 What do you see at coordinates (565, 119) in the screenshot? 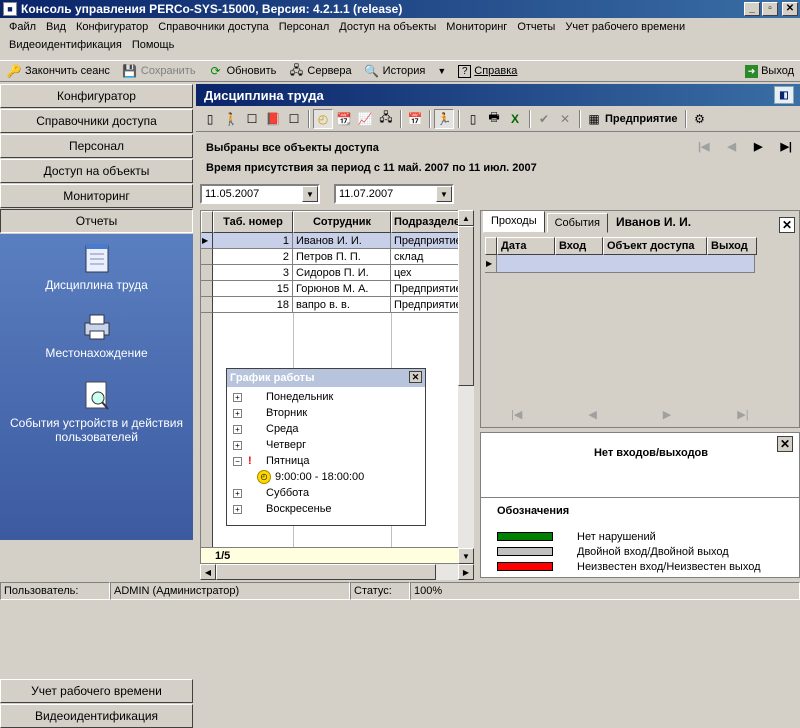
I see `cross-icon: ✕` at bounding box center [565, 119].